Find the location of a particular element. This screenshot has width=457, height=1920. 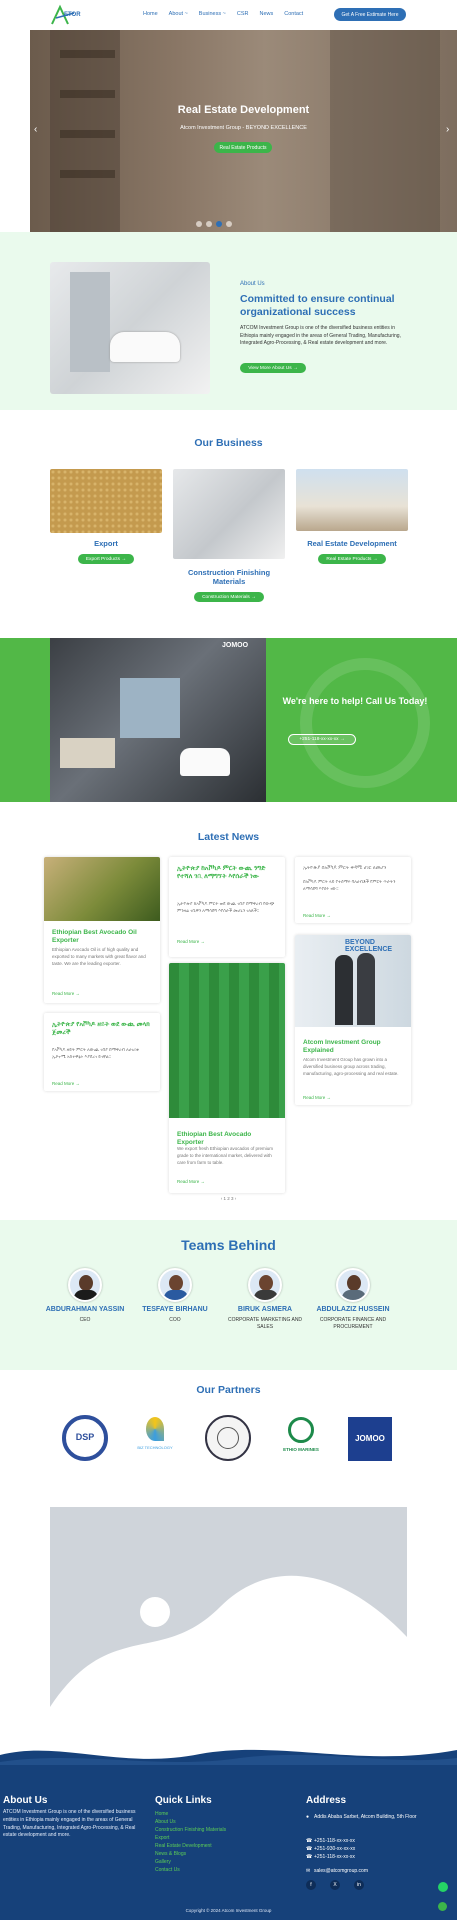

business-label-real-estate: Real Estate Development is located at coordinates (352, 543).